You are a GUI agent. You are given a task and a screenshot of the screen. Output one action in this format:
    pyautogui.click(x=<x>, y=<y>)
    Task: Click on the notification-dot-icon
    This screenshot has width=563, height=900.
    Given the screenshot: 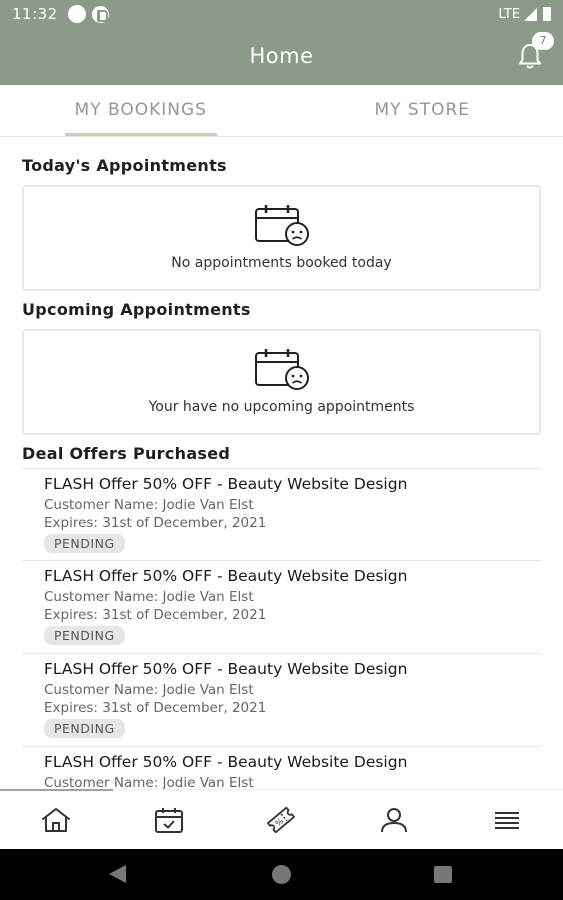 What is the action you would take?
    pyautogui.click(x=76, y=14)
    